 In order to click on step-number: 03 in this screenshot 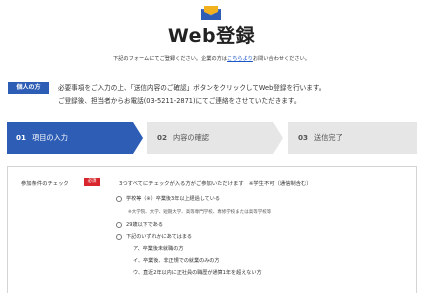, I will do `click(303, 137)`.